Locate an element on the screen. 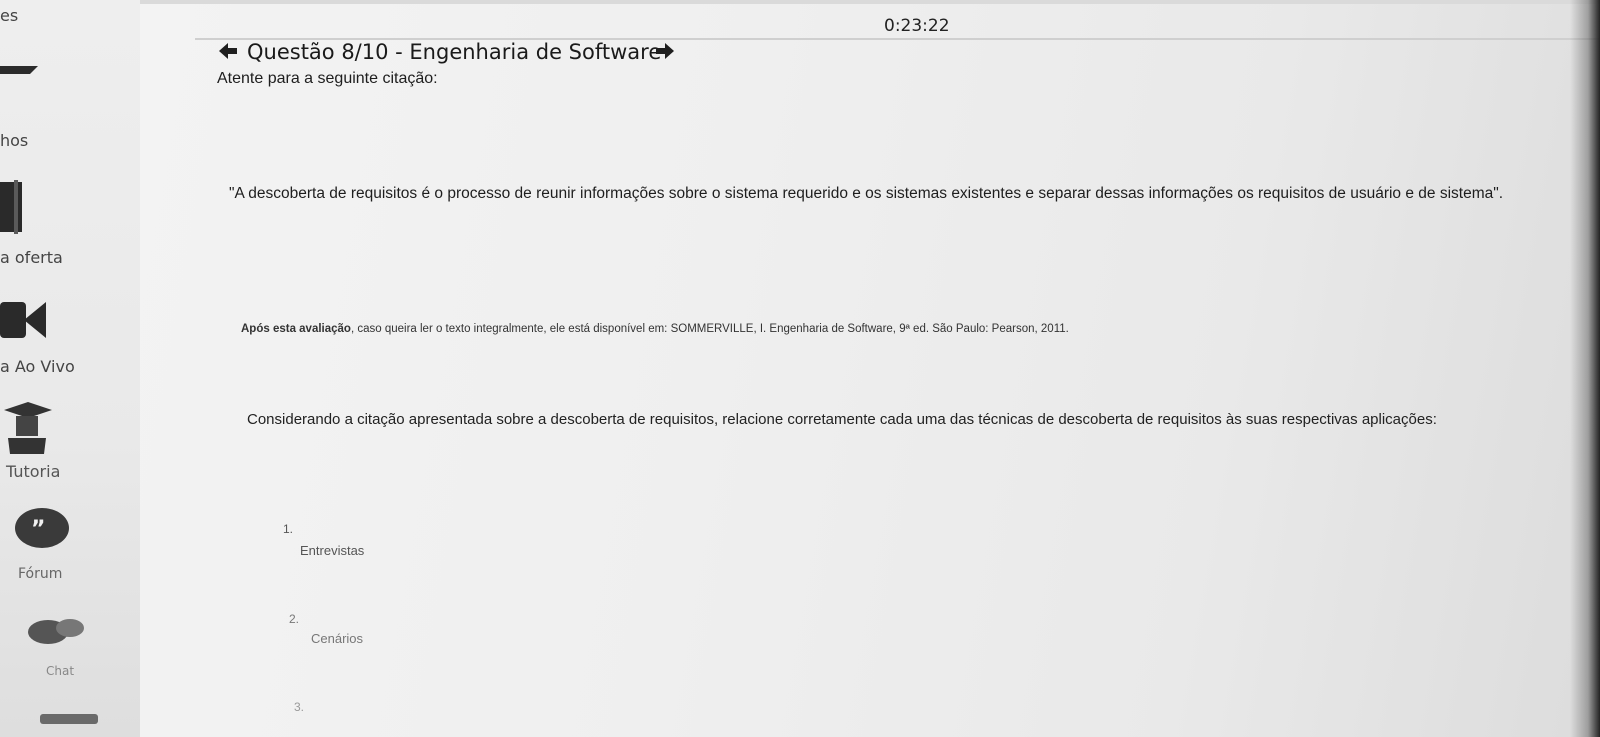 Image resolution: width=1600 pixels, height=737 pixels. sidebar-item-label: Fórum is located at coordinates (40, 574).